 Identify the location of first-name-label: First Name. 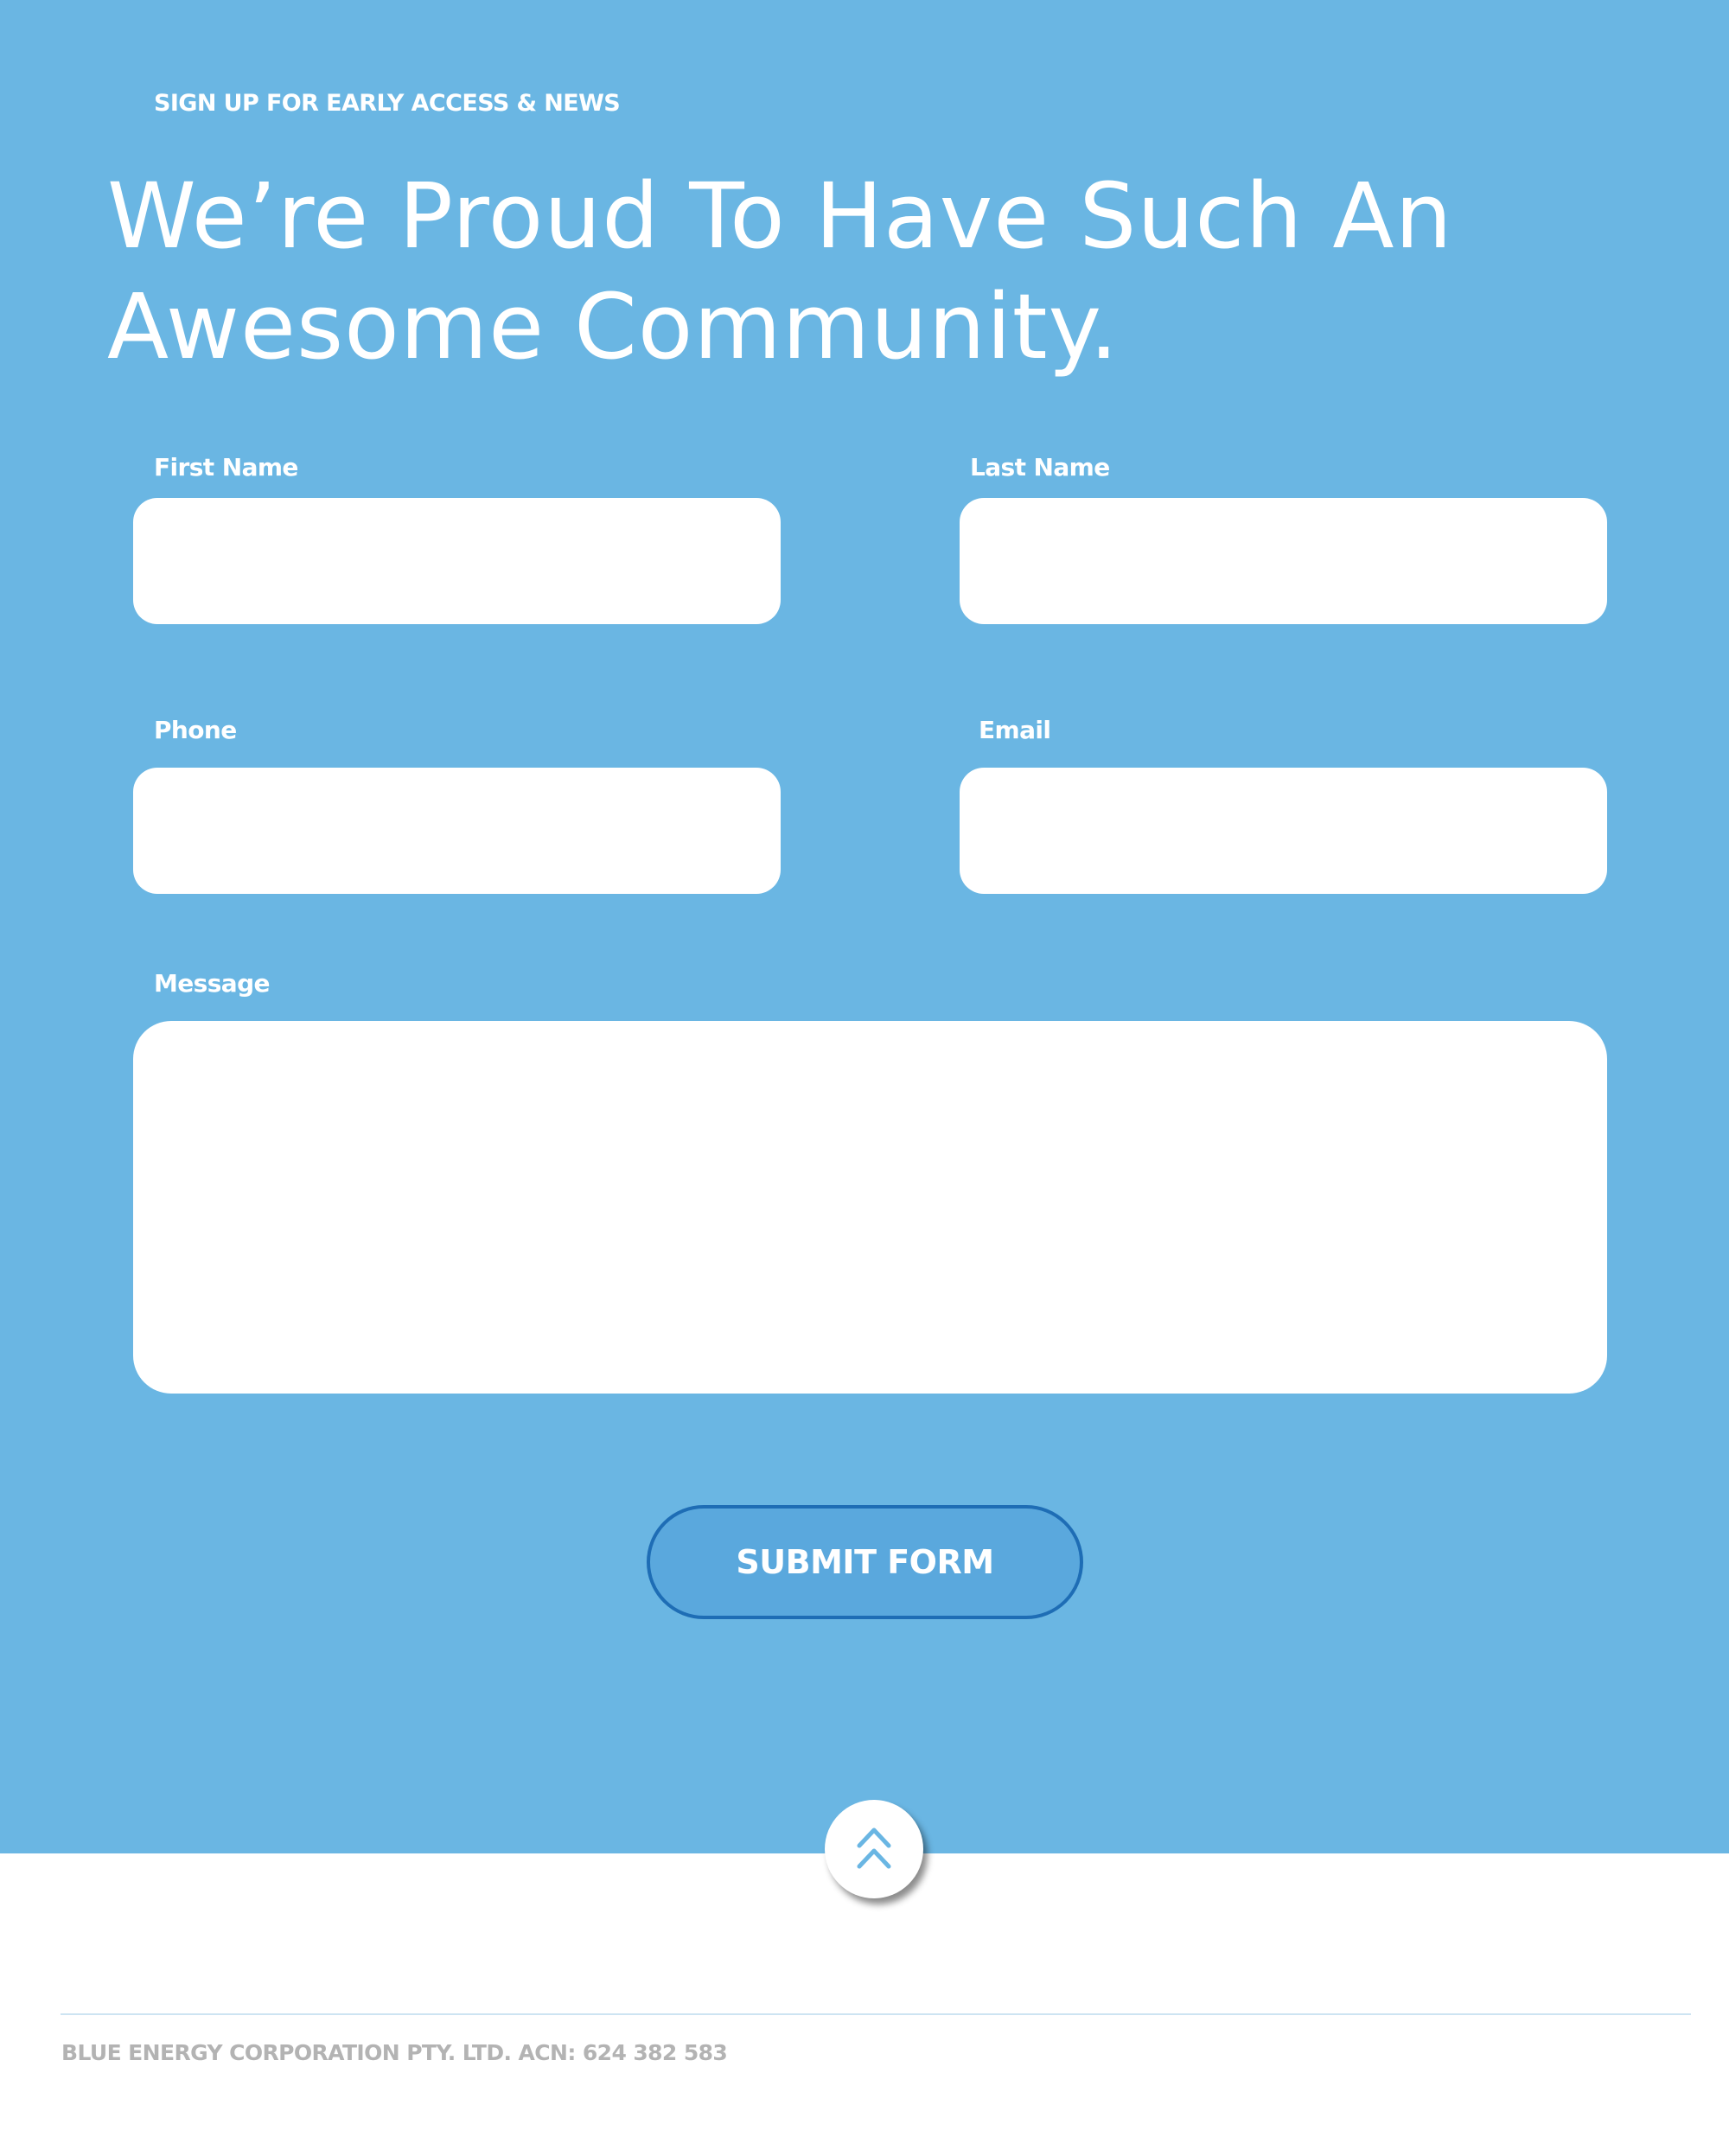
(226, 467).